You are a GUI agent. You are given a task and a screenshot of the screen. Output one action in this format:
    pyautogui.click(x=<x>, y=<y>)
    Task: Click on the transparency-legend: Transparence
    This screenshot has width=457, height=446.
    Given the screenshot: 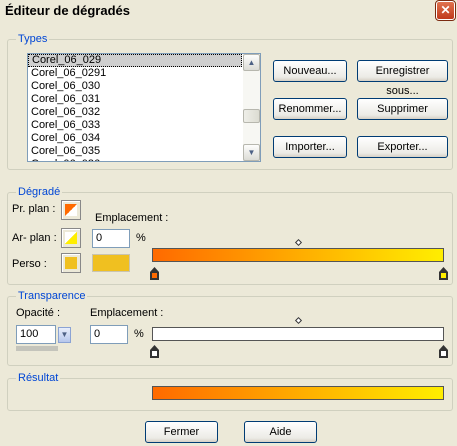 What is the action you would take?
    pyautogui.click(x=52, y=296)
    